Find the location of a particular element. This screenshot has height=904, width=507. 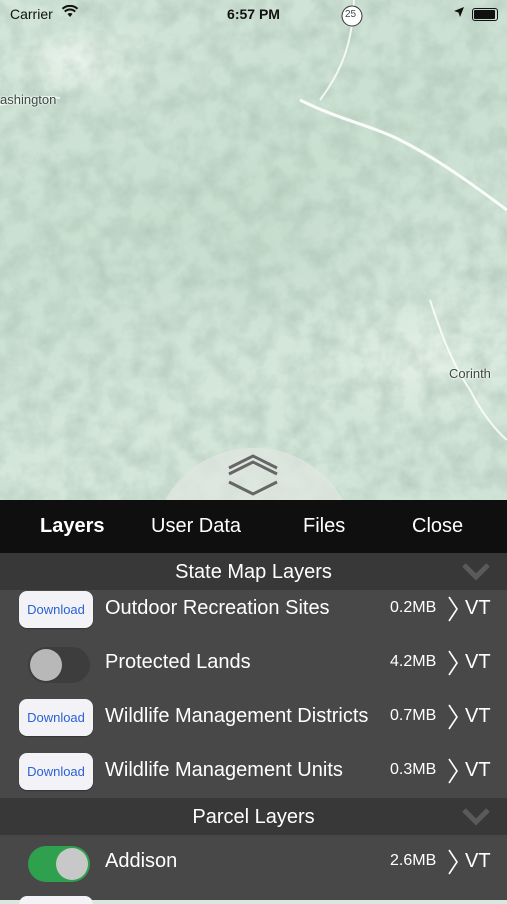

section-header-parcel-layers: Parcel Layers is located at coordinates (253, 816).